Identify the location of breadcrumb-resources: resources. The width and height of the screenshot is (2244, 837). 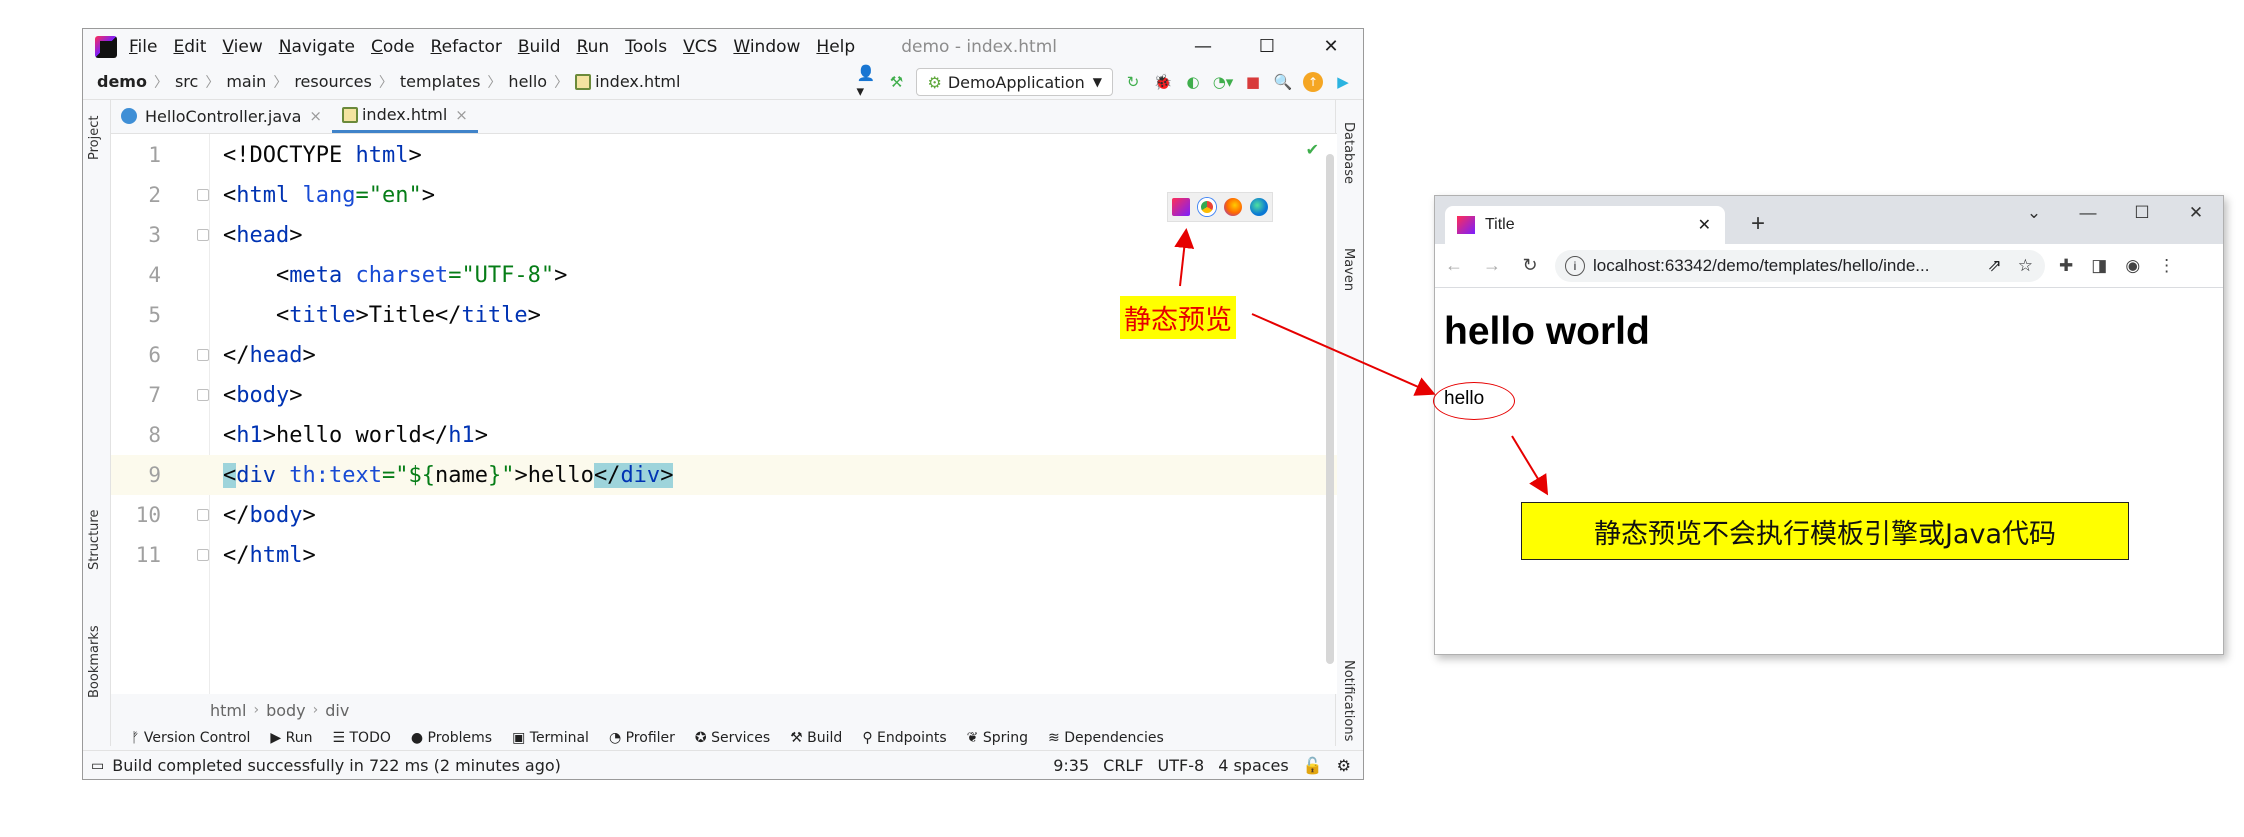
(333, 81).